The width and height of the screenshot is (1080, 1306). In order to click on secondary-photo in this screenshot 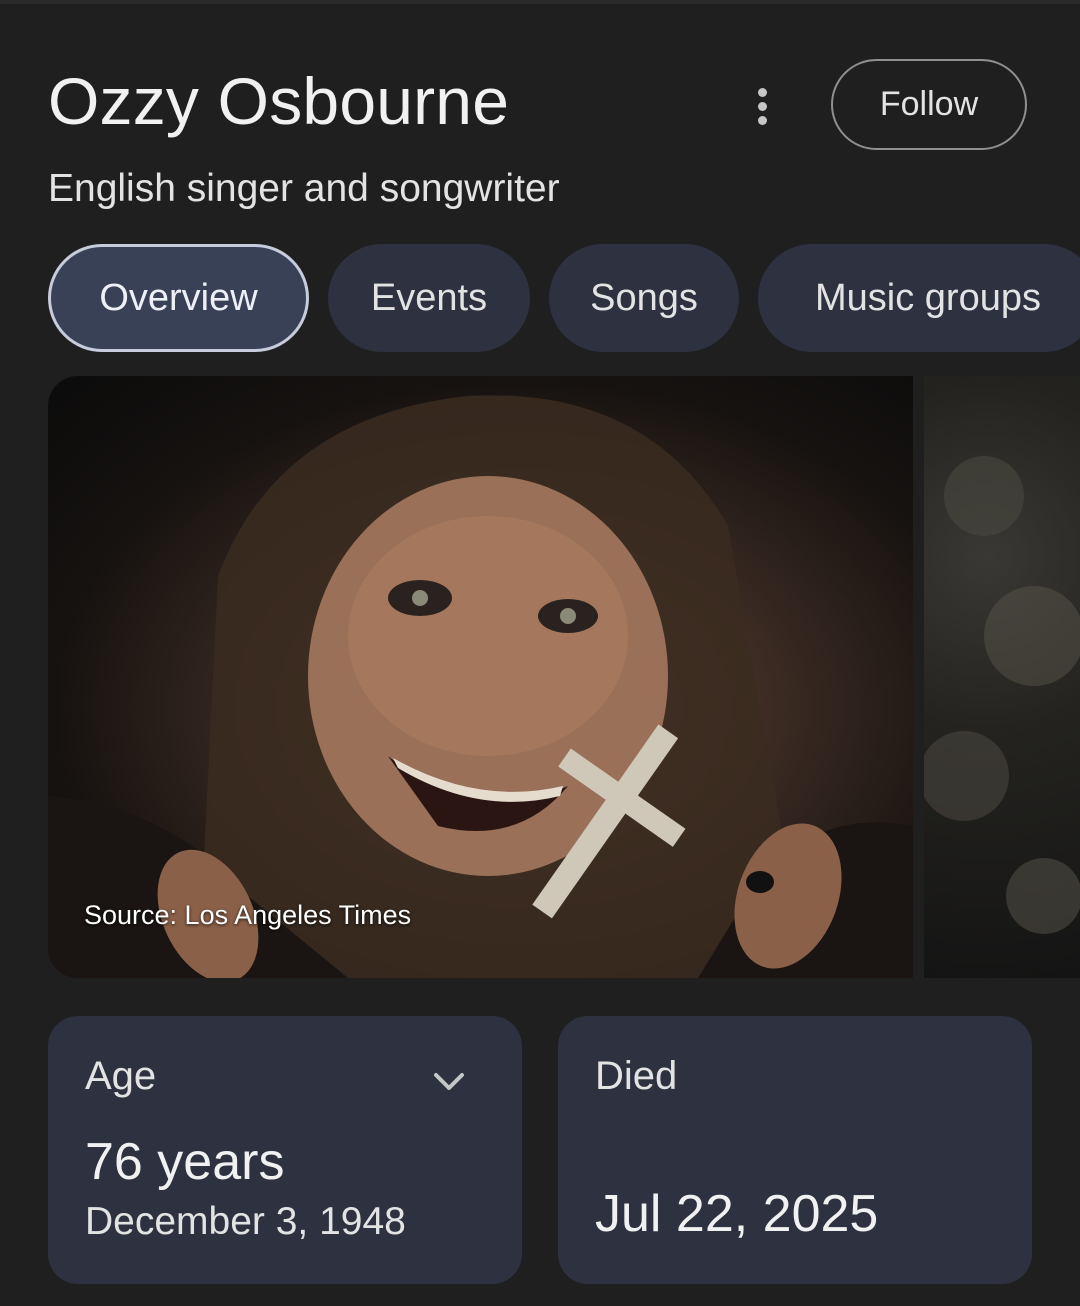, I will do `click(1002, 677)`.